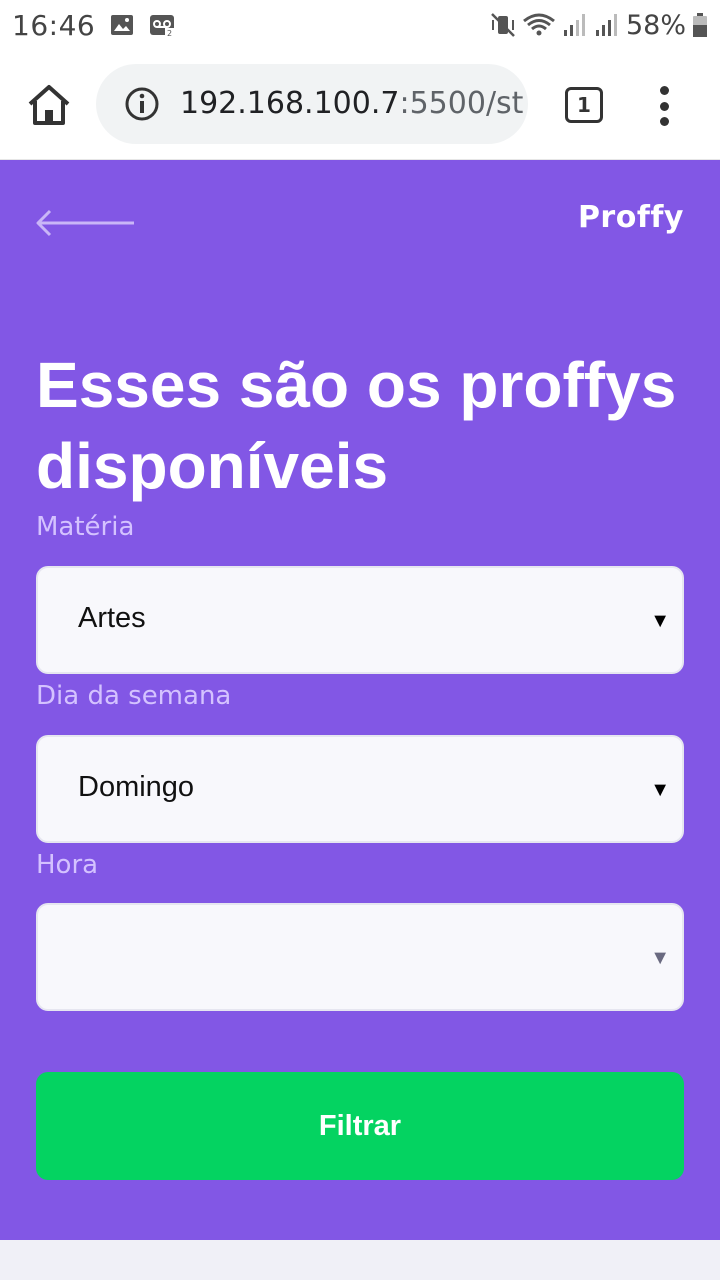 This screenshot has width=720, height=1280. Describe the element at coordinates (360, 789) in the screenshot. I see `weekday-select: Domingo ▼` at that location.